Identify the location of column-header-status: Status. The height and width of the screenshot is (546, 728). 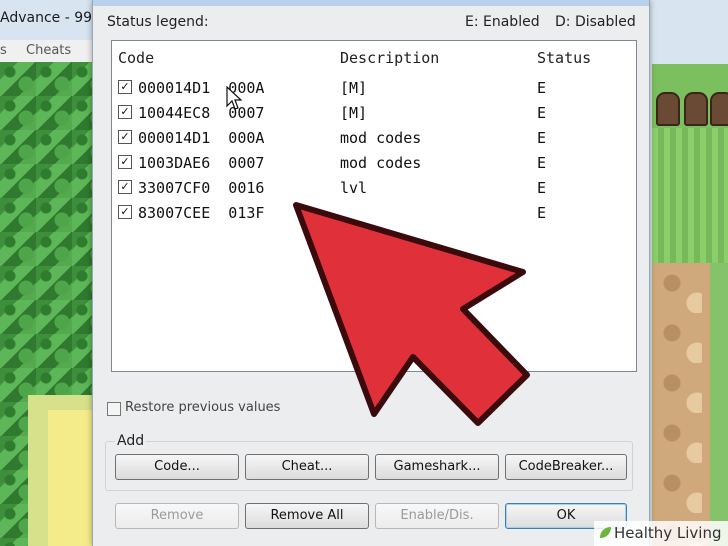
(564, 58).